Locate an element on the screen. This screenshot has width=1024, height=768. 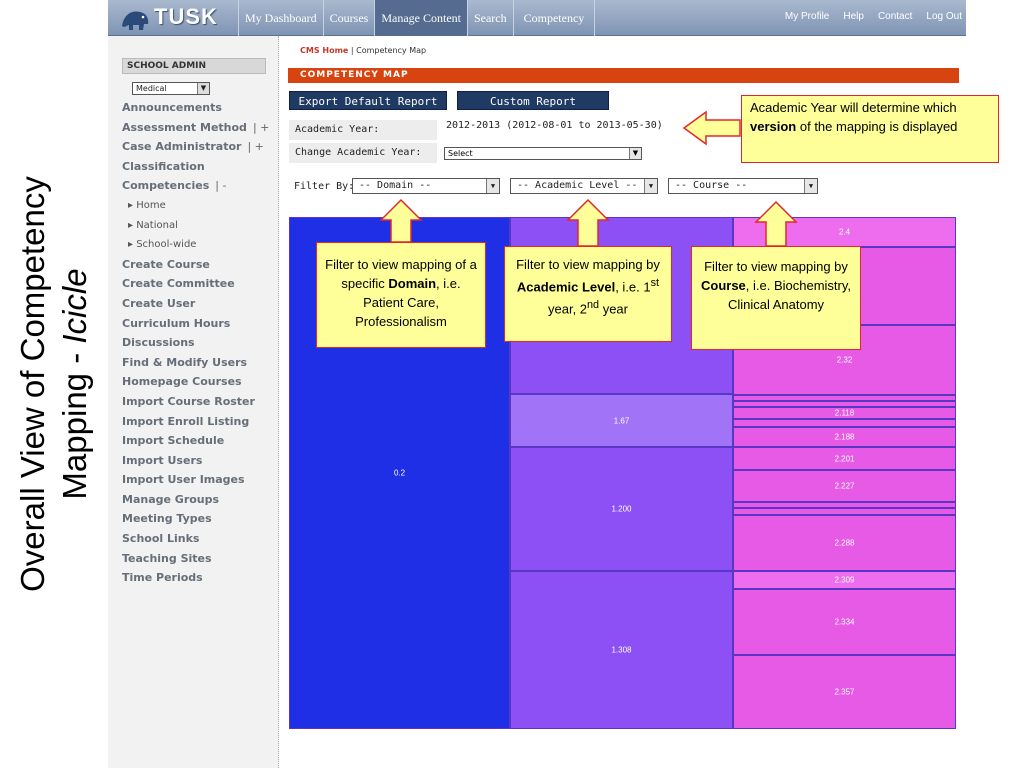
icicle-cell-level3: 2.288 is located at coordinates (844, 543).